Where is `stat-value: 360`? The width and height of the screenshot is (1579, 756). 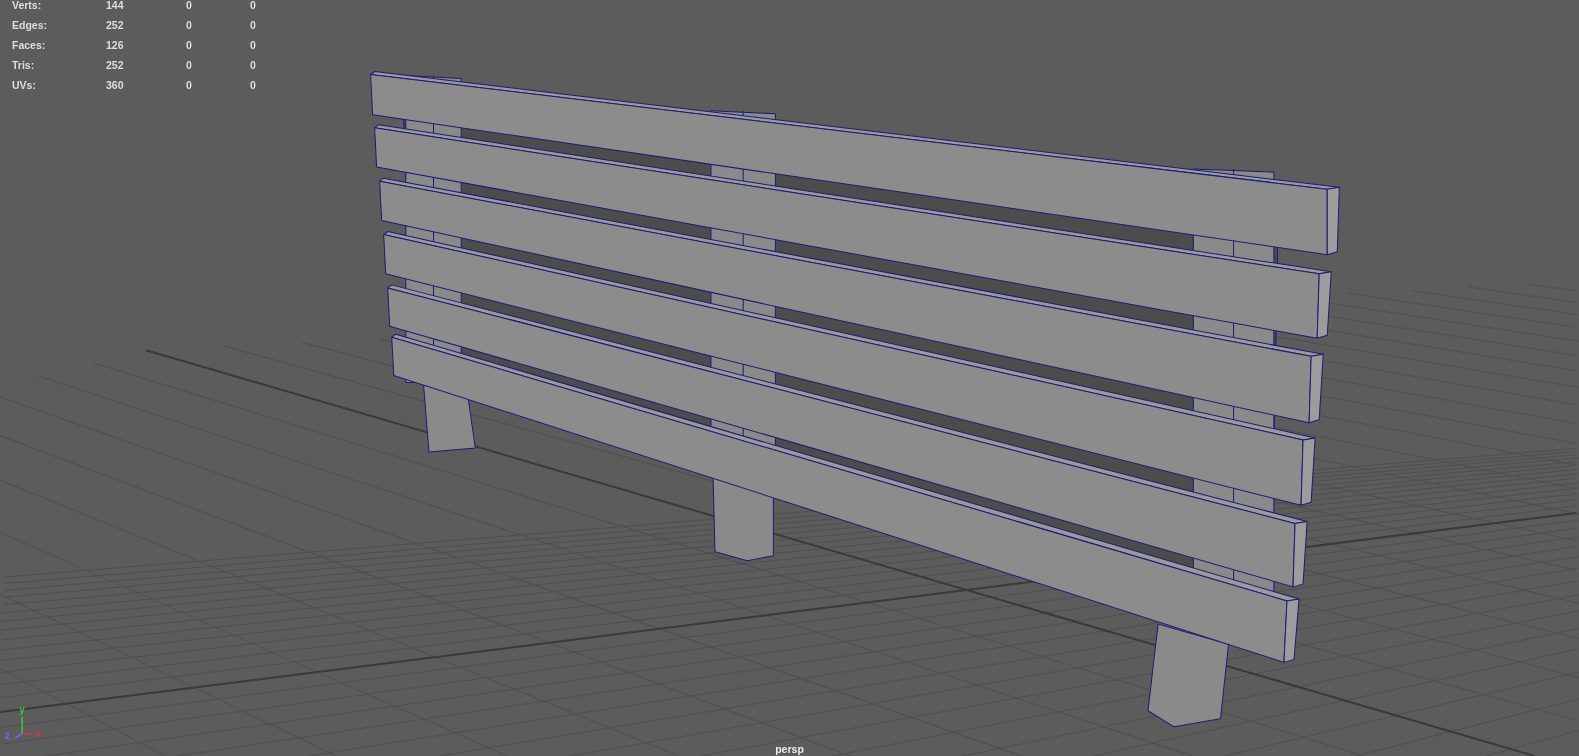
stat-value: 360 is located at coordinates (115, 85).